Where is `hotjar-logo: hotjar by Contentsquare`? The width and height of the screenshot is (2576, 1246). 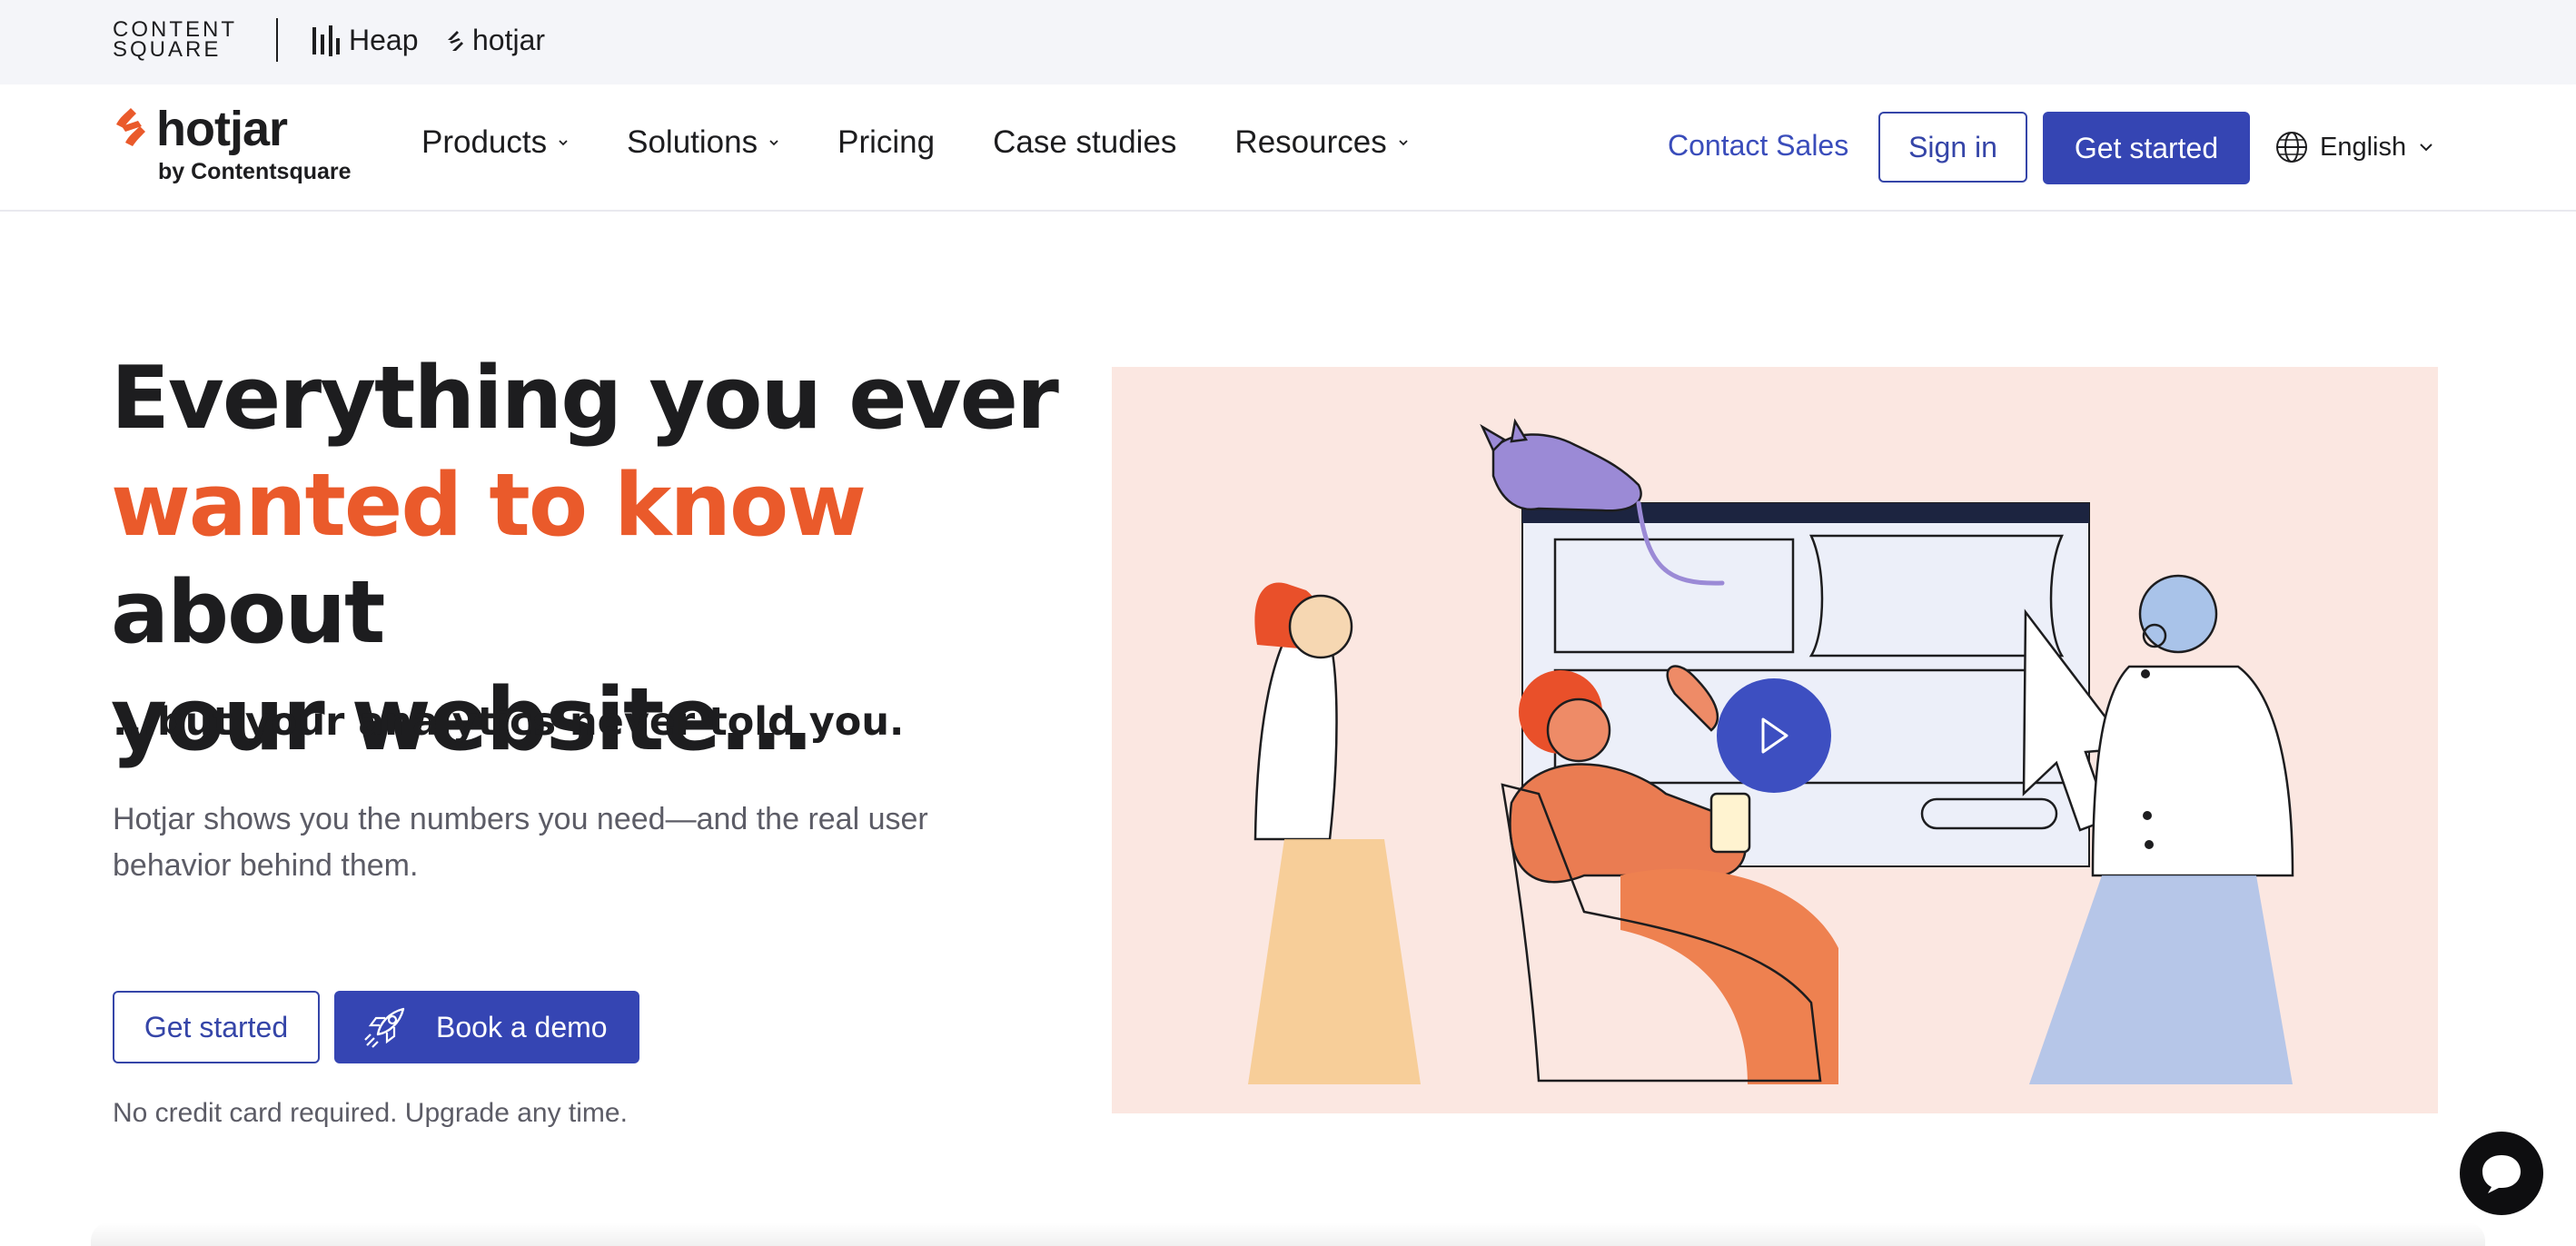 hotjar-logo: hotjar by Contentsquare is located at coordinates (236, 148).